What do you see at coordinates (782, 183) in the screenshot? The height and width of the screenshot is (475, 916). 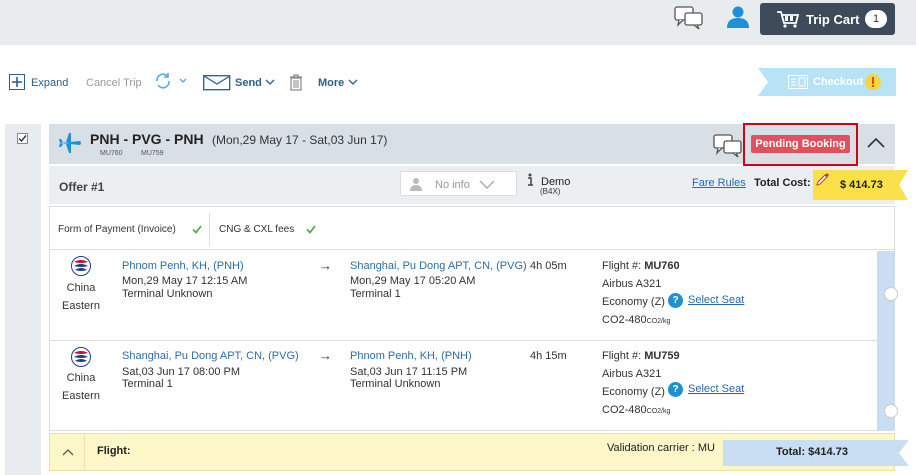 I see `total-cost-label: Total Cost:` at bounding box center [782, 183].